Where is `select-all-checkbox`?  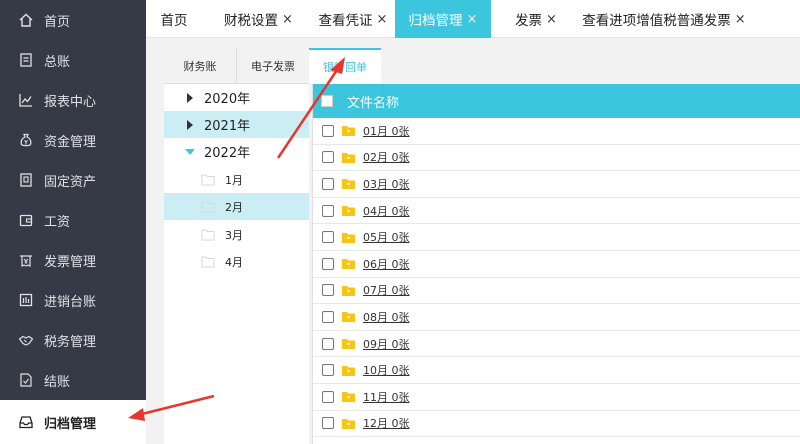
select-all-checkbox is located at coordinates (327, 101).